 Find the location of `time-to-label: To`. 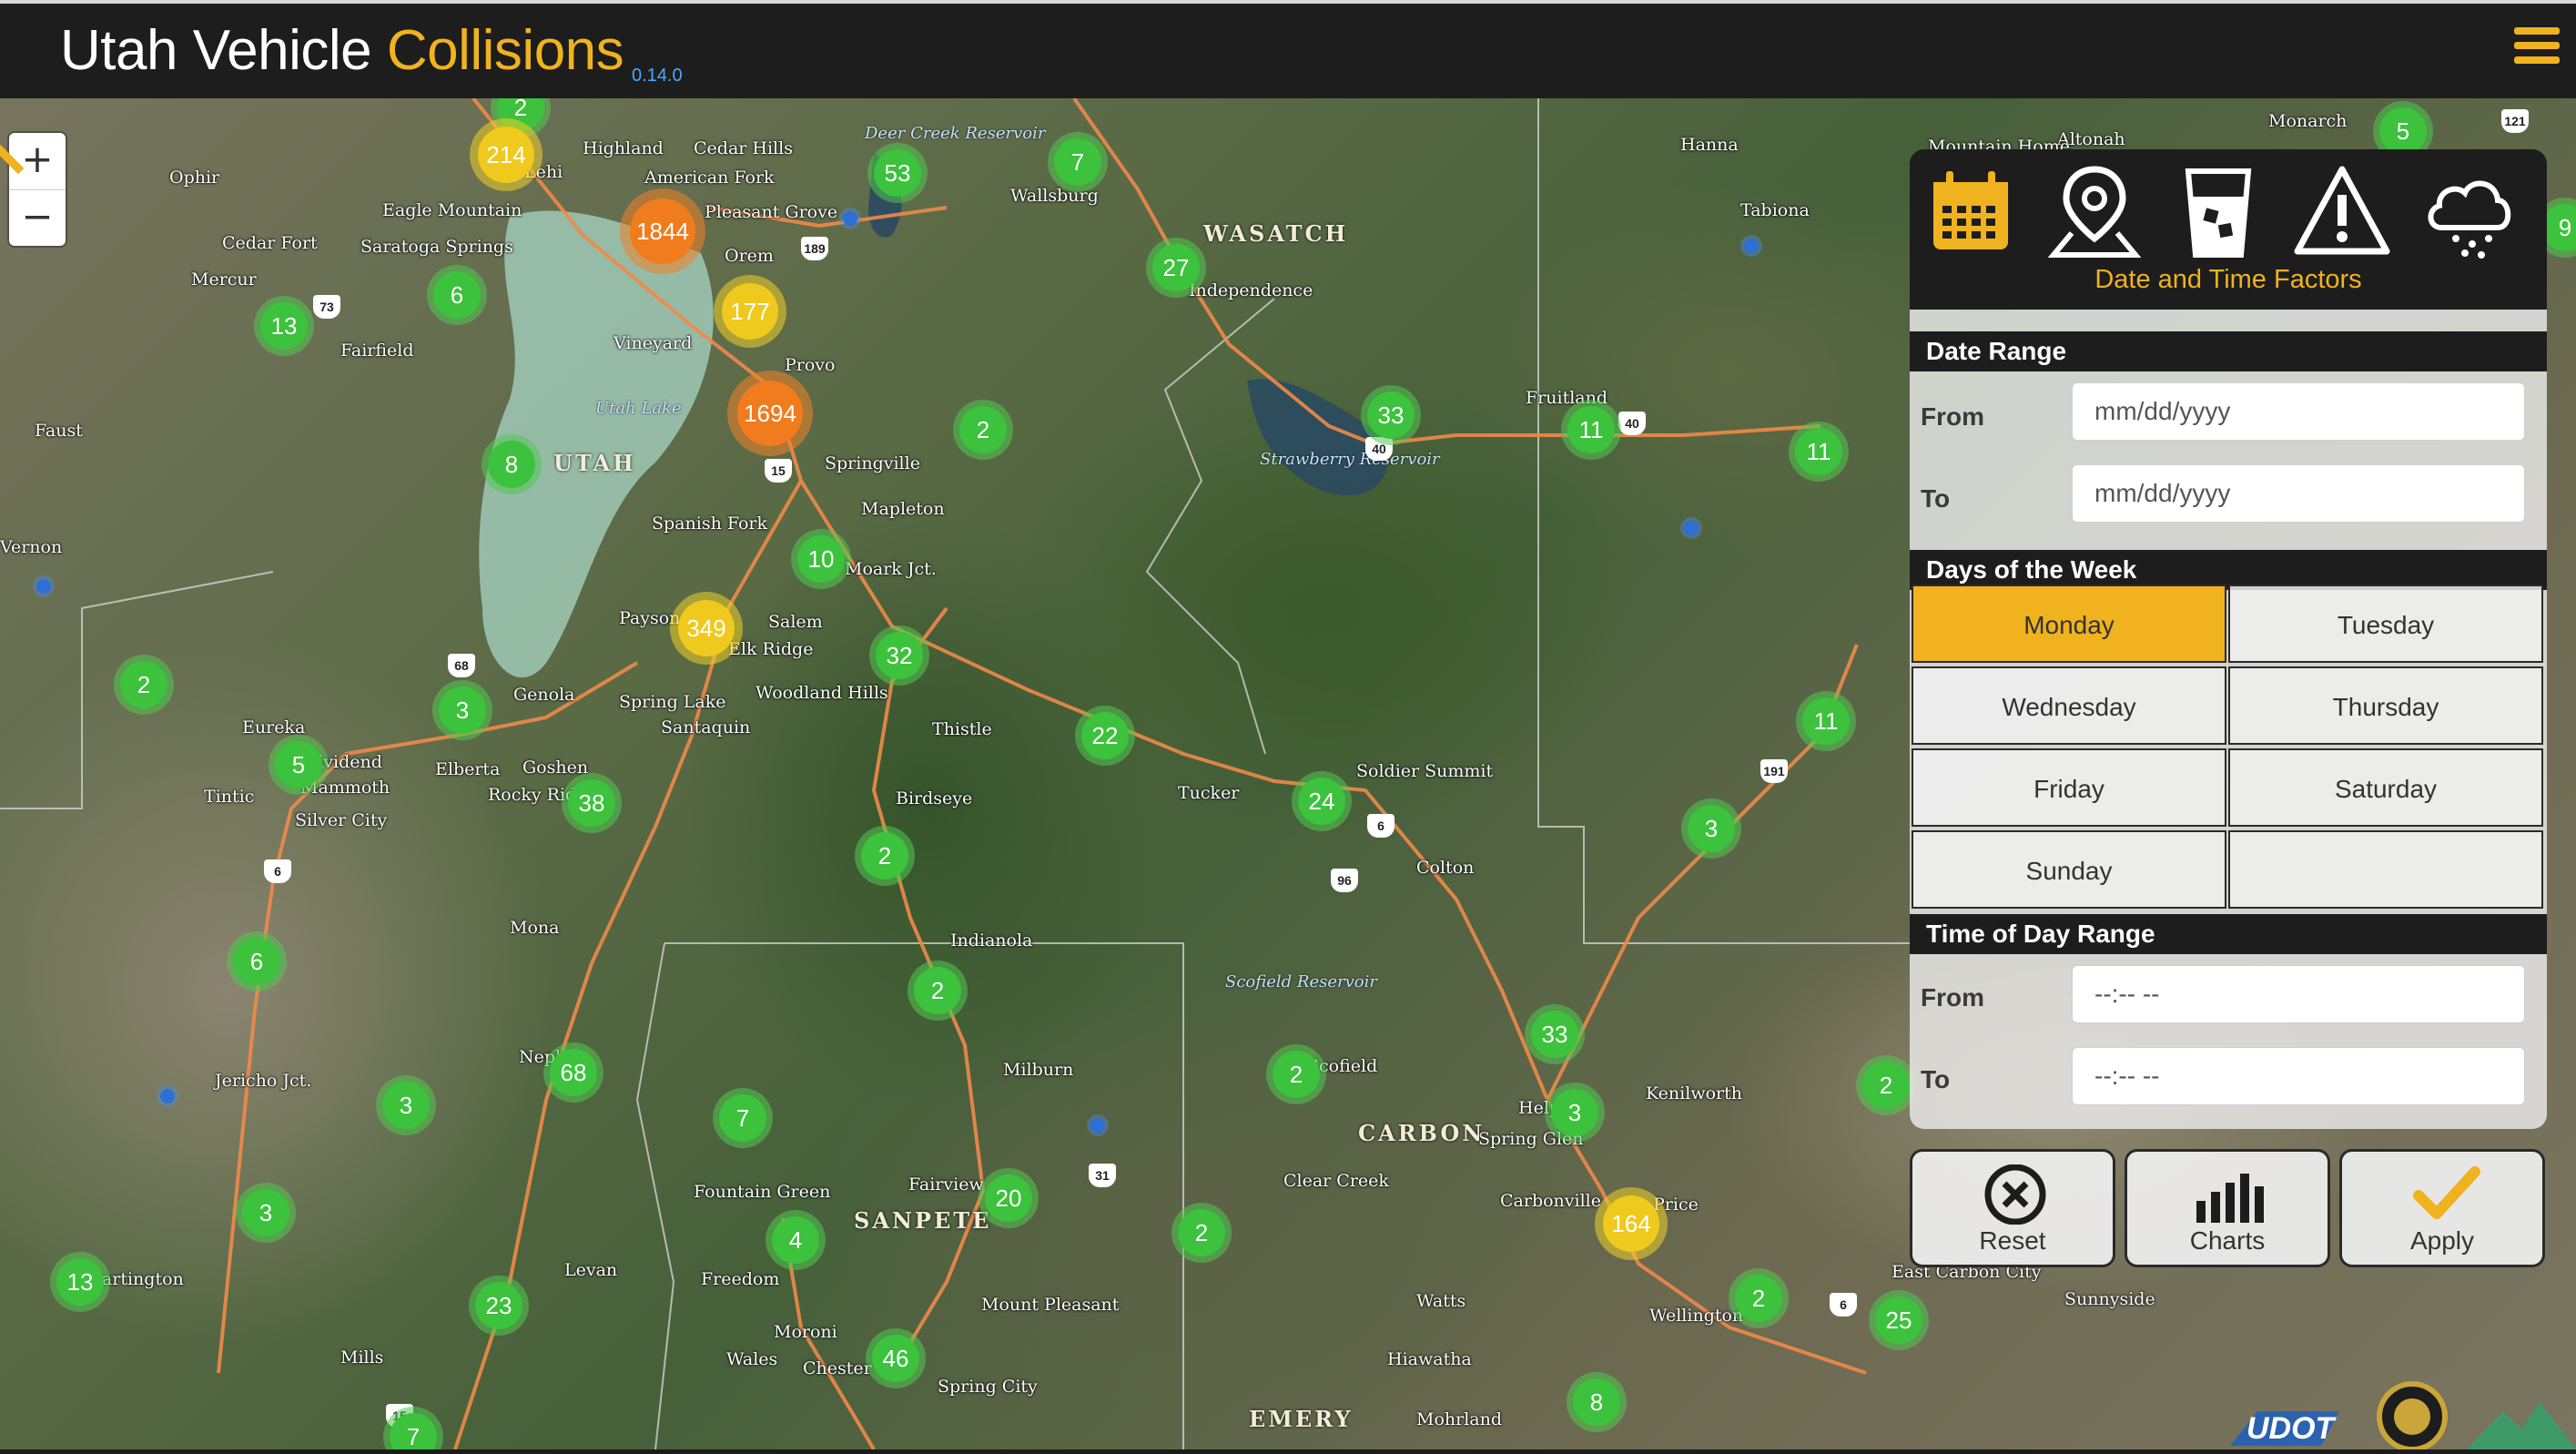

time-to-label: To is located at coordinates (1936, 1079).